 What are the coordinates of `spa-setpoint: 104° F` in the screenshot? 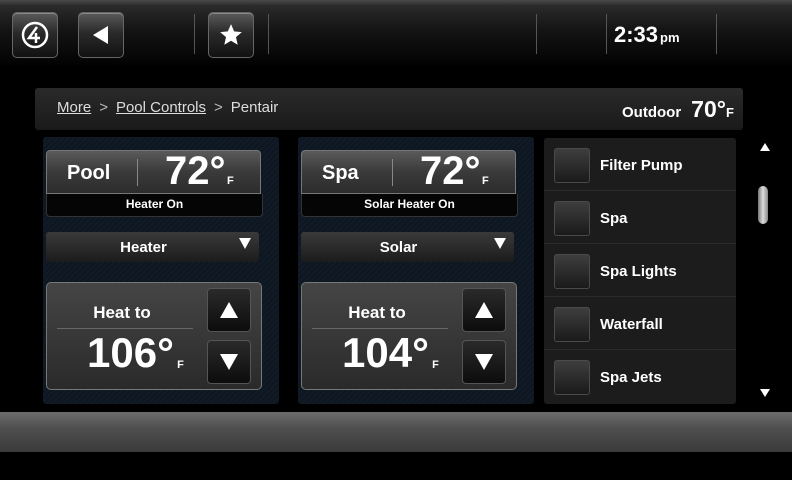 It's located at (390, 353).